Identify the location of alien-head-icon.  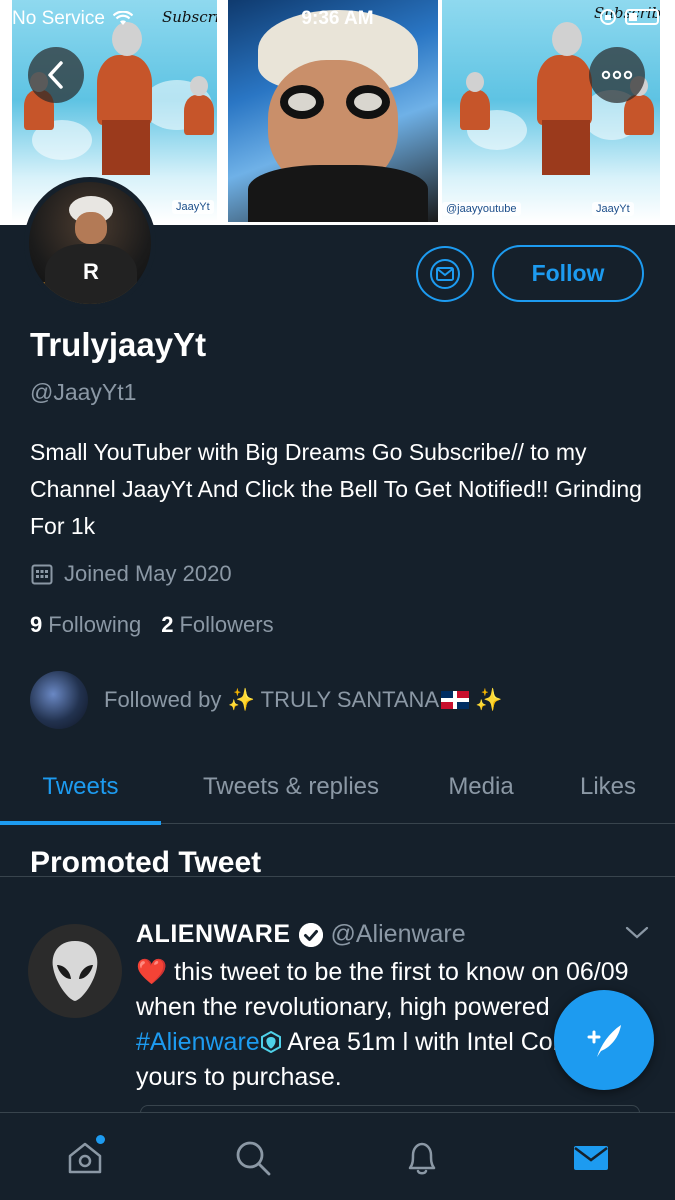
(75, 971).